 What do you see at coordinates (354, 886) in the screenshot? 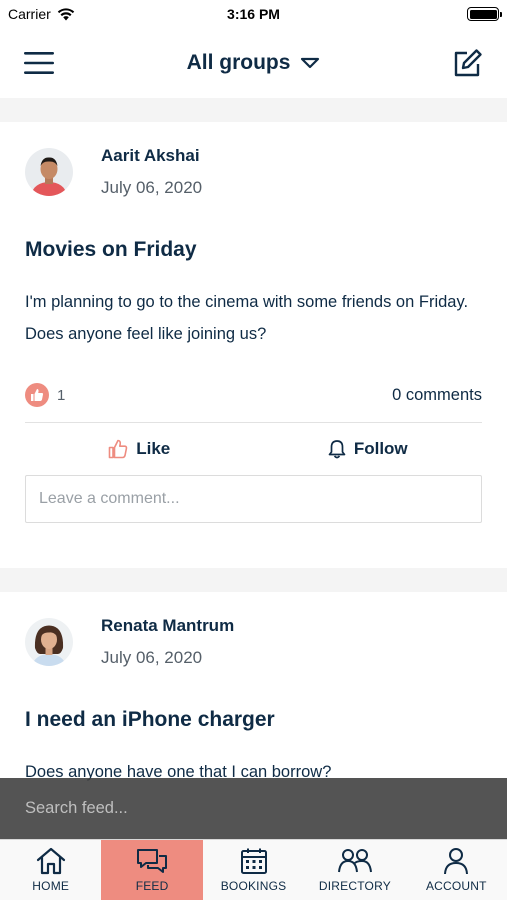
I see `tab-label: DIRECTORY` at bounding box center [354, 886].